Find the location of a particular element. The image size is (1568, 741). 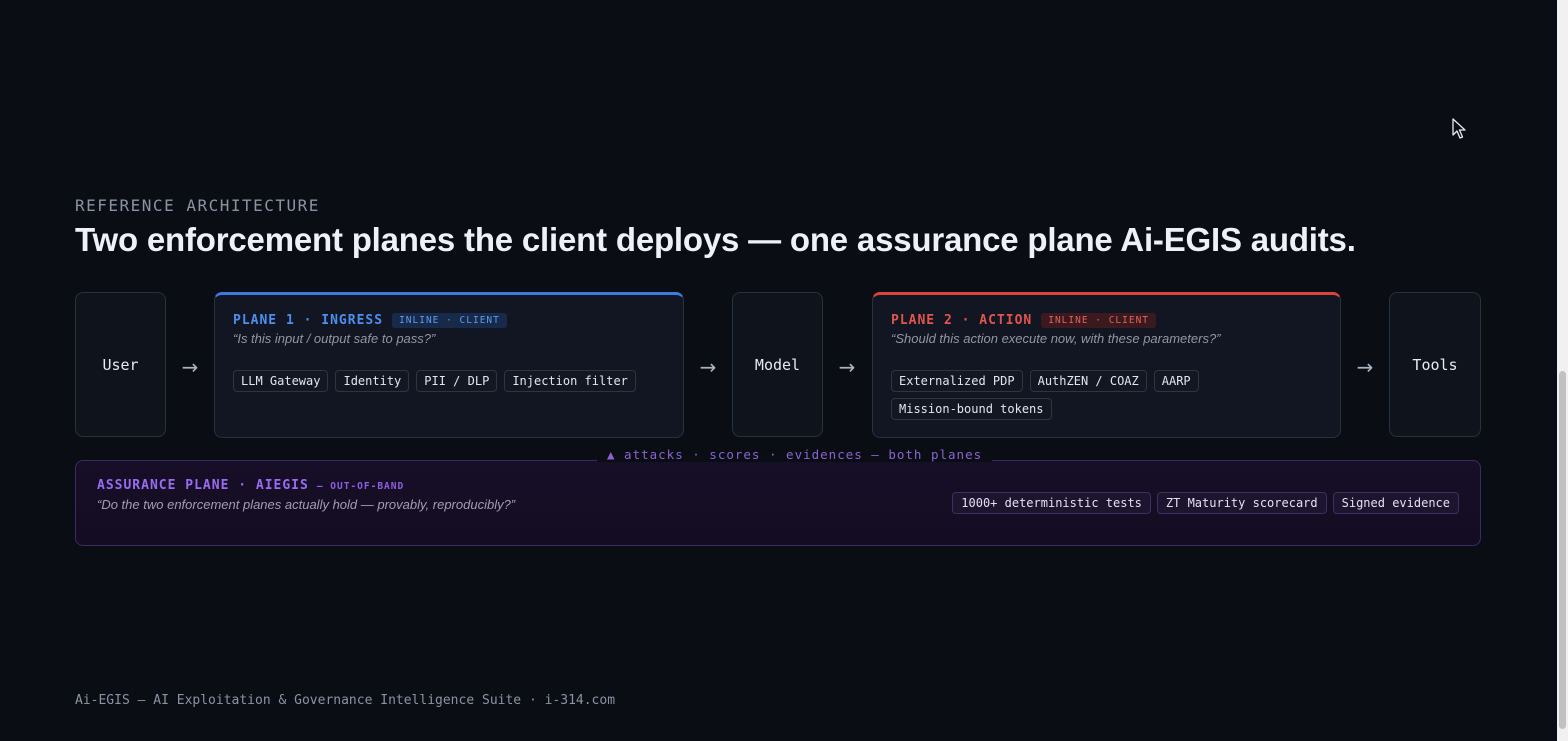

plane-1-badge: INLINE · CLIENT is located at coordinates (449, 320).